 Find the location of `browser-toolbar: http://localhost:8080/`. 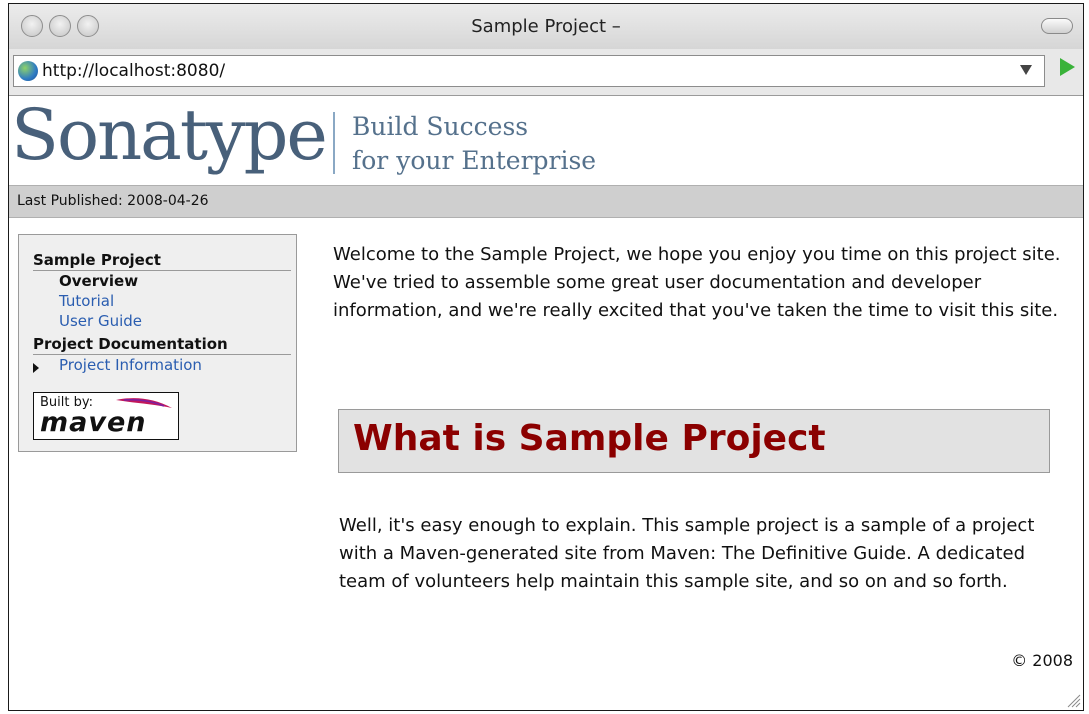

browser-toolbar: http://localhost:8080/ is located at coordinates (546, 72).